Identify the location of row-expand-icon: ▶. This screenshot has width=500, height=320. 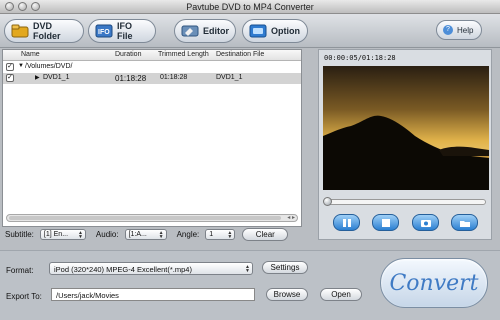
(37, 77).